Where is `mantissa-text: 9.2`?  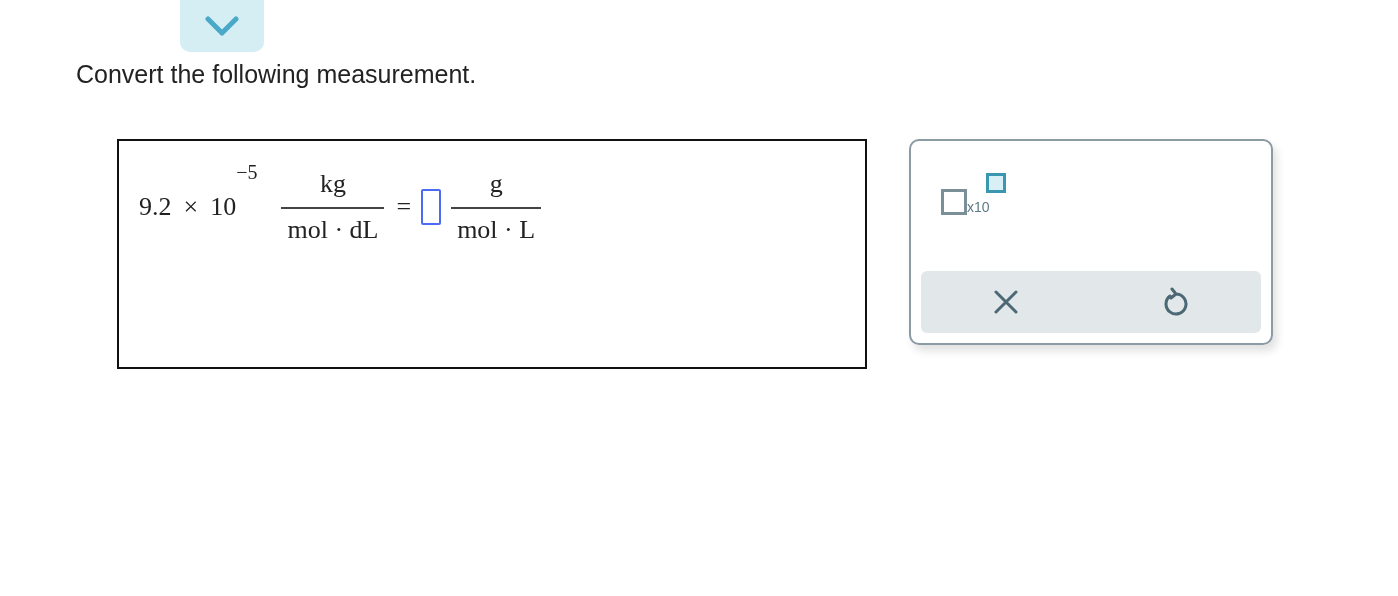
mantissa-text: 9.2 is located at coordinates (155, 207).